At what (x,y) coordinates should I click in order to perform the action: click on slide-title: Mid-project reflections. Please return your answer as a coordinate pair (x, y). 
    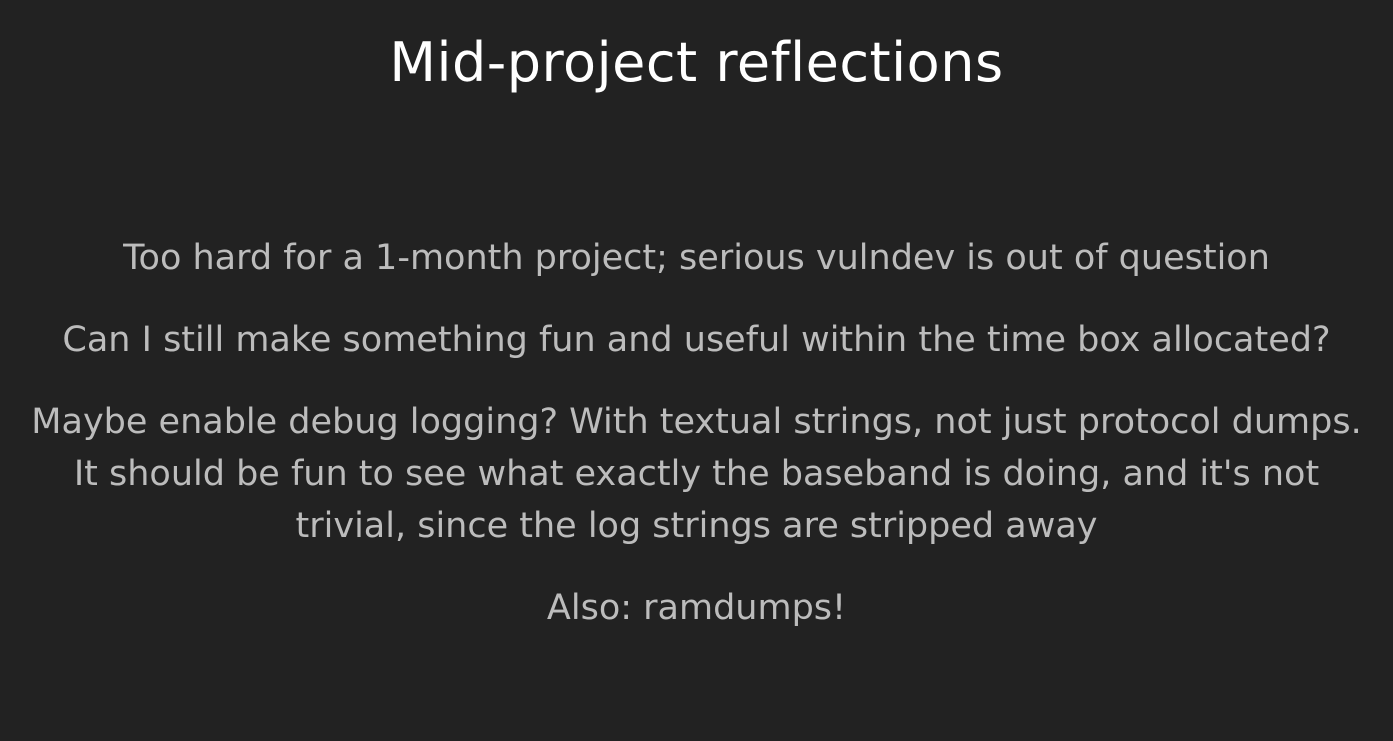
    Looking at the image, I should click on (696, 62).